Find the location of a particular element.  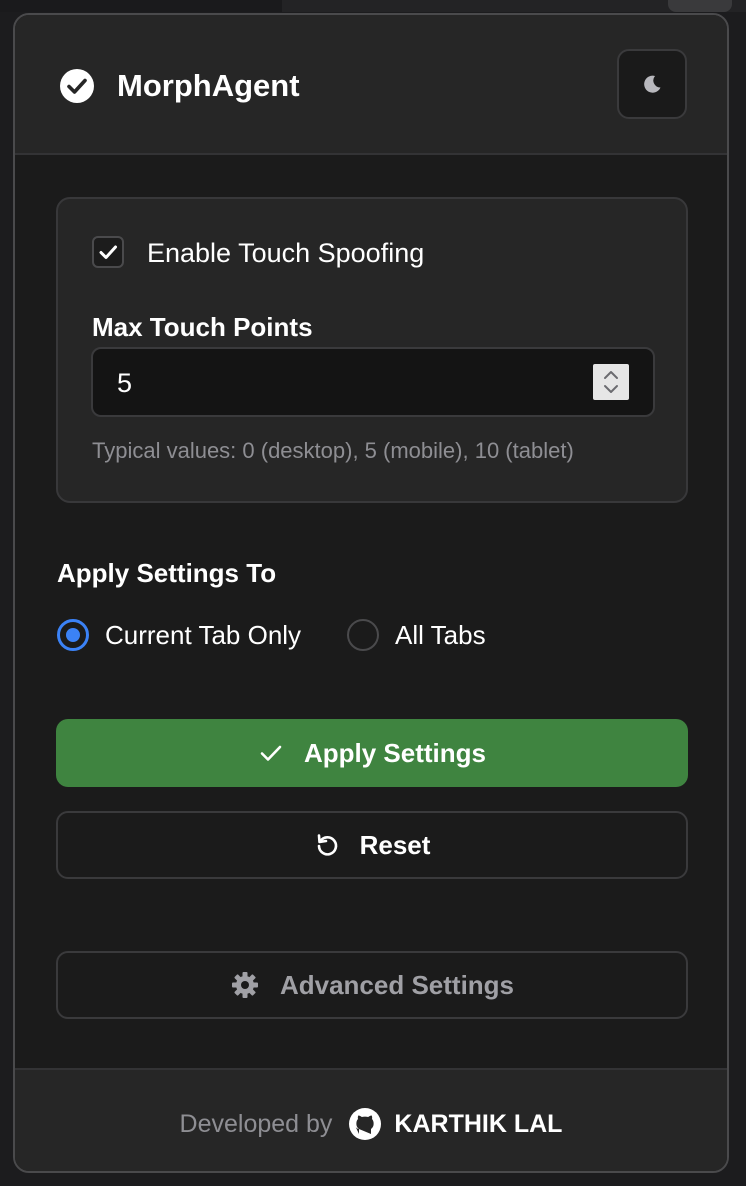

radio-all-tabs-label: All Tabs is located at coordinates (440, 635).